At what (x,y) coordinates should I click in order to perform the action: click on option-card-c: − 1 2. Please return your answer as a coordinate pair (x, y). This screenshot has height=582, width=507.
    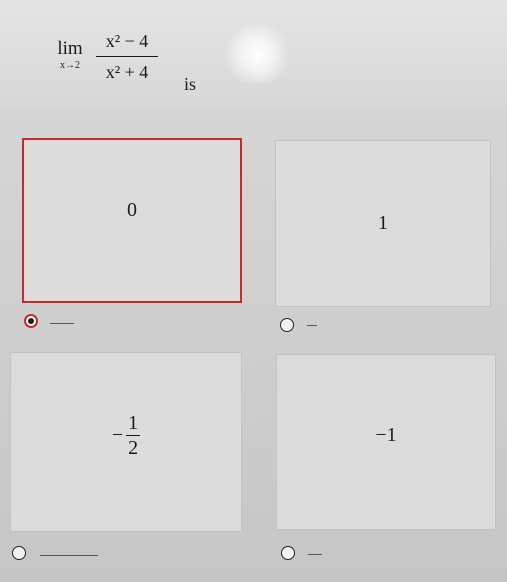
    Looking at the image, I should click on (126, 442).